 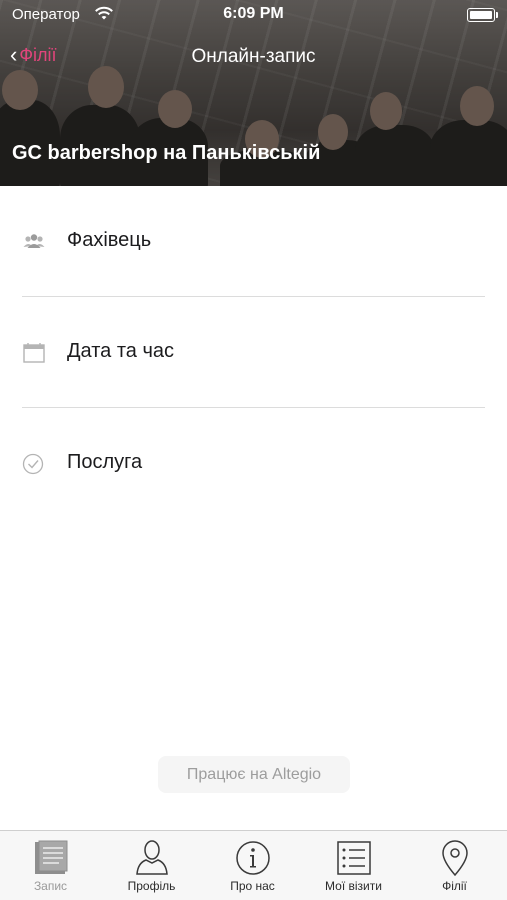 What do you see at coordinates (34, 242) in the screenshot?
I see `people-icon` at bounding box center [34, 242].